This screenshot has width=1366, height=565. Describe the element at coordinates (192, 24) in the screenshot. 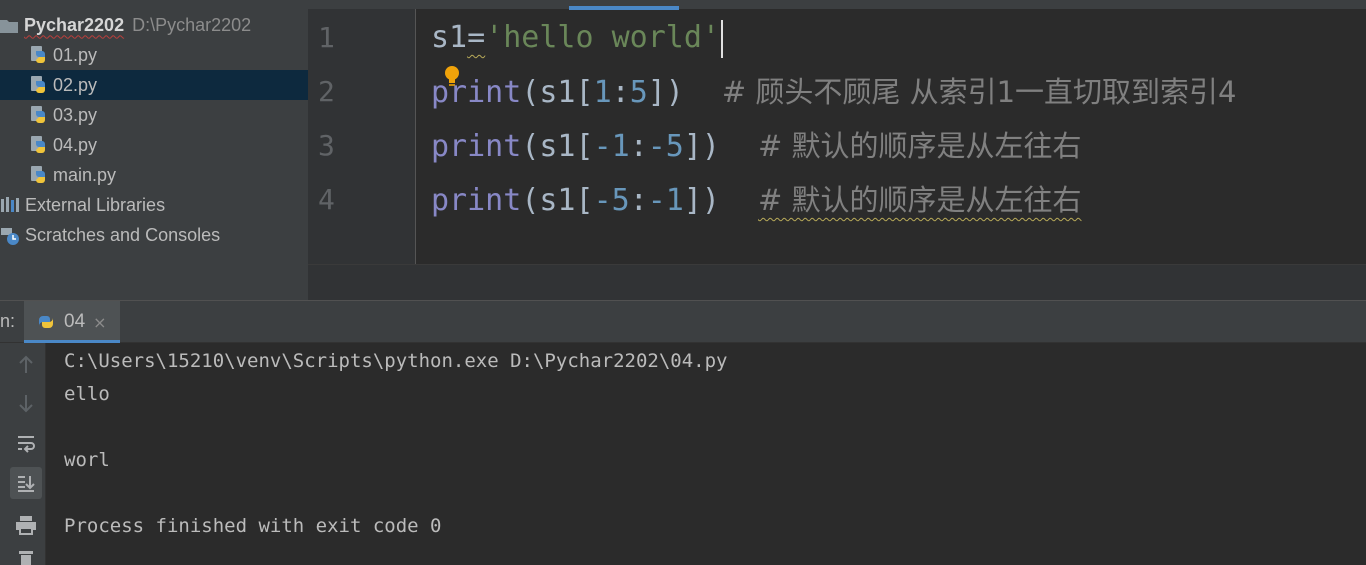

I see `project-root-path: D:\Pychar2202` at that location.